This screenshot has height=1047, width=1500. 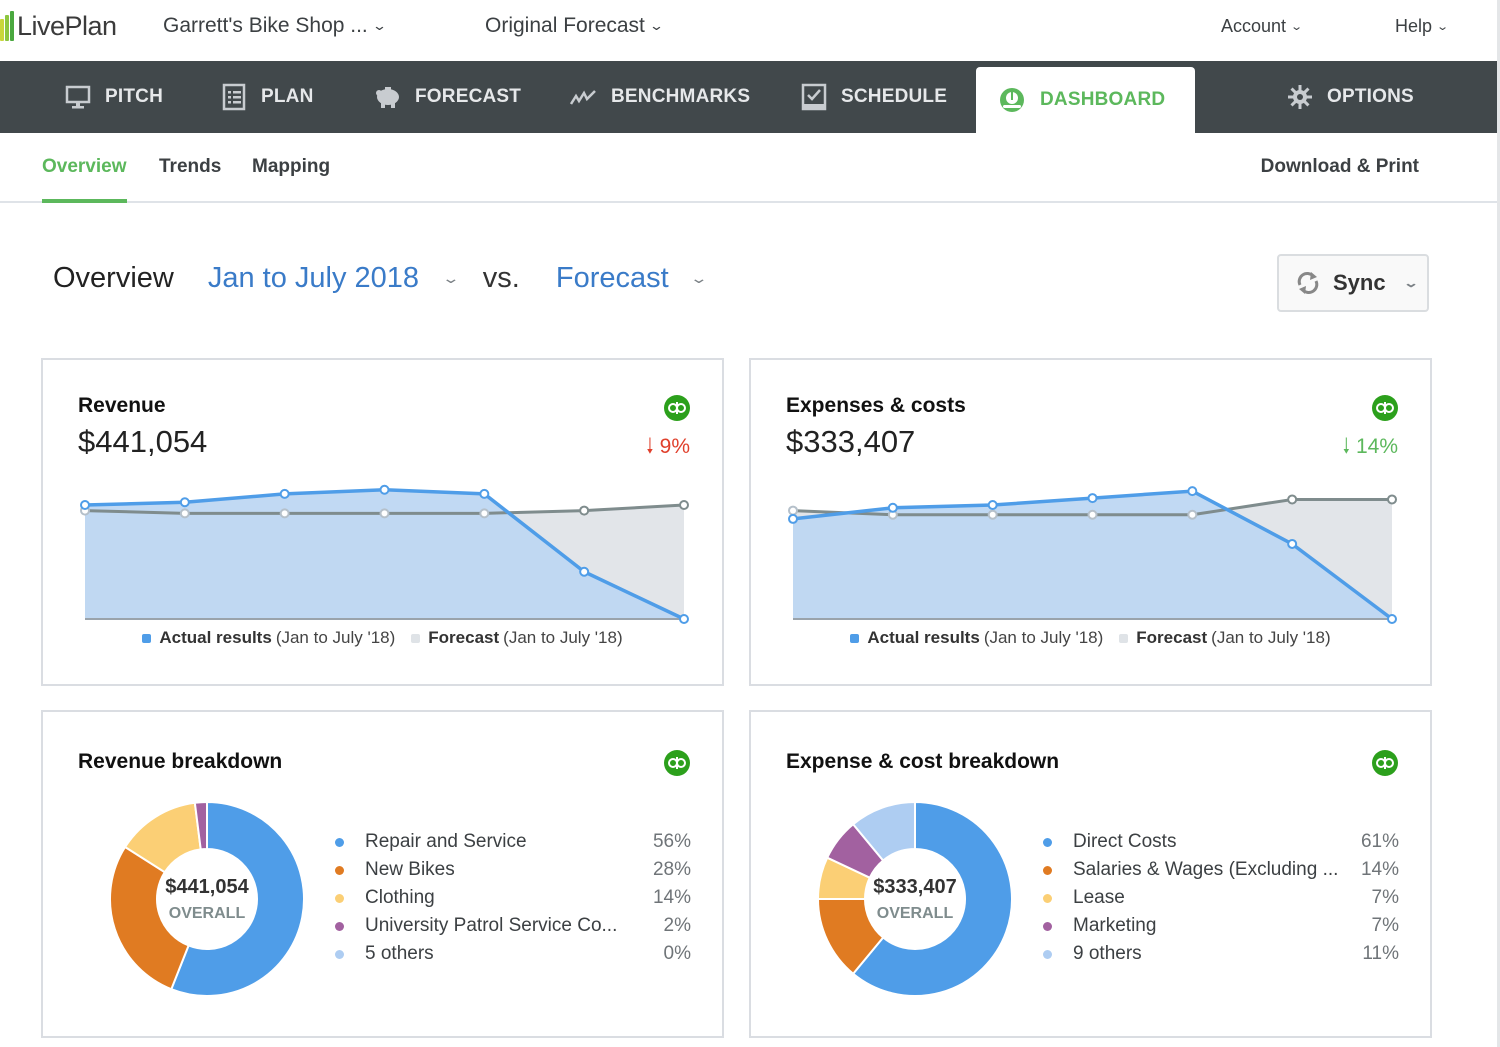 I want to click on download-print-link: Download & Print, so click(x=1340, y=167).